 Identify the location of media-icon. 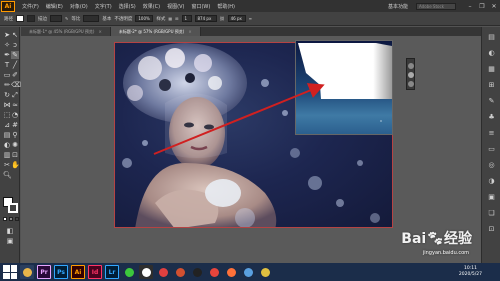
(146, 272).